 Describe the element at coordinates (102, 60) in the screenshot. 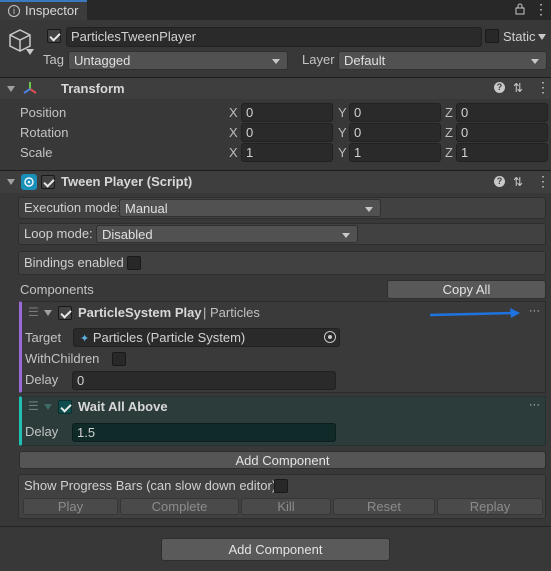

I see `tag-value: Untagged` at that location.